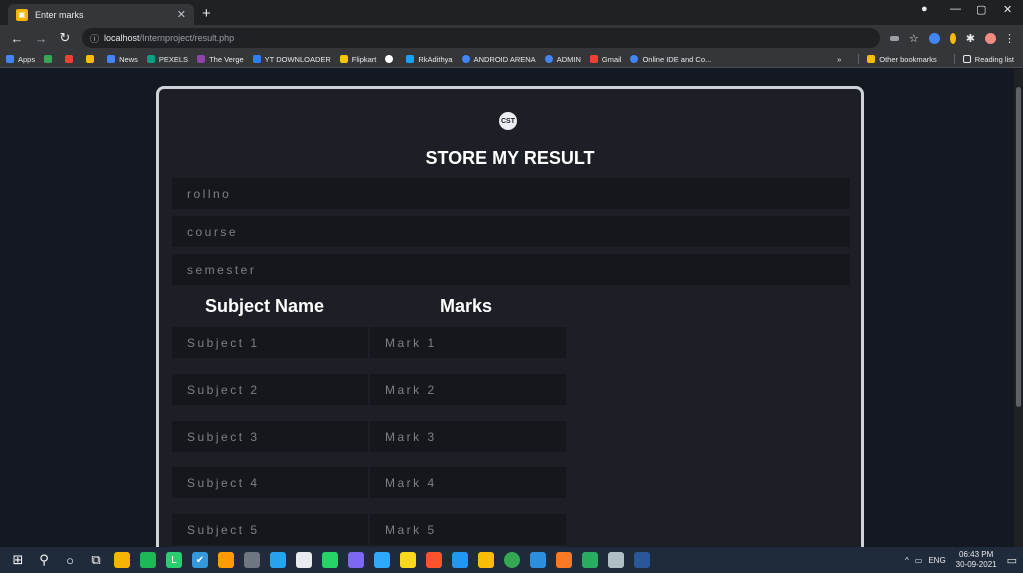 This screenshot has width=1023, height=573. Describe the element at coordinates (966, 59) in the screenshot. I see `reading-list-icon` at that location.